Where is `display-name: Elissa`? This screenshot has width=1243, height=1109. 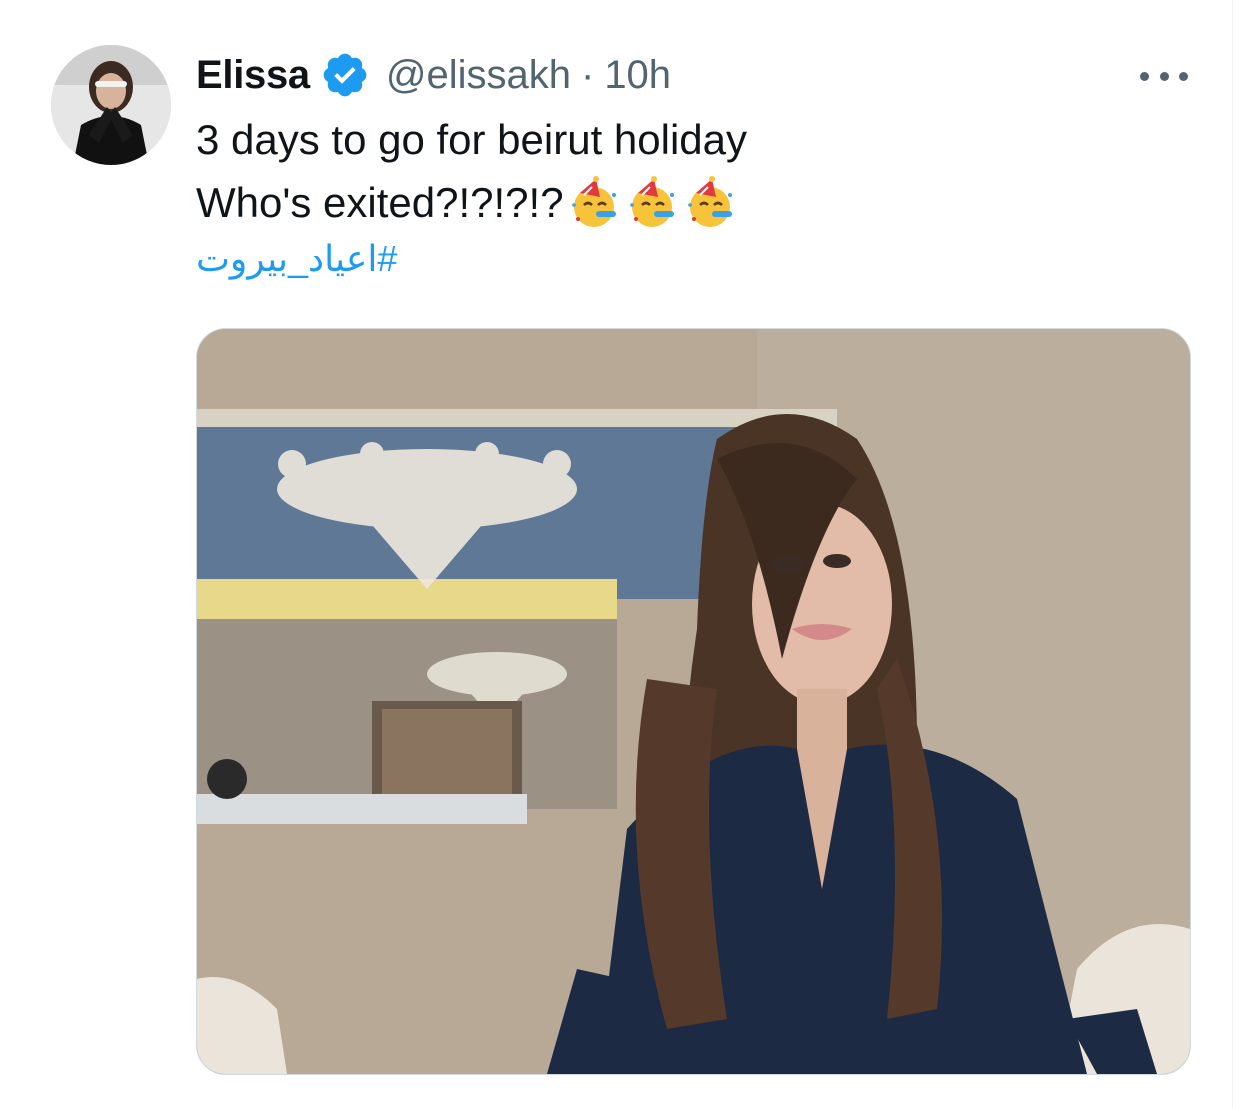 display-name: Elissa is located at coordinates (253, 75).